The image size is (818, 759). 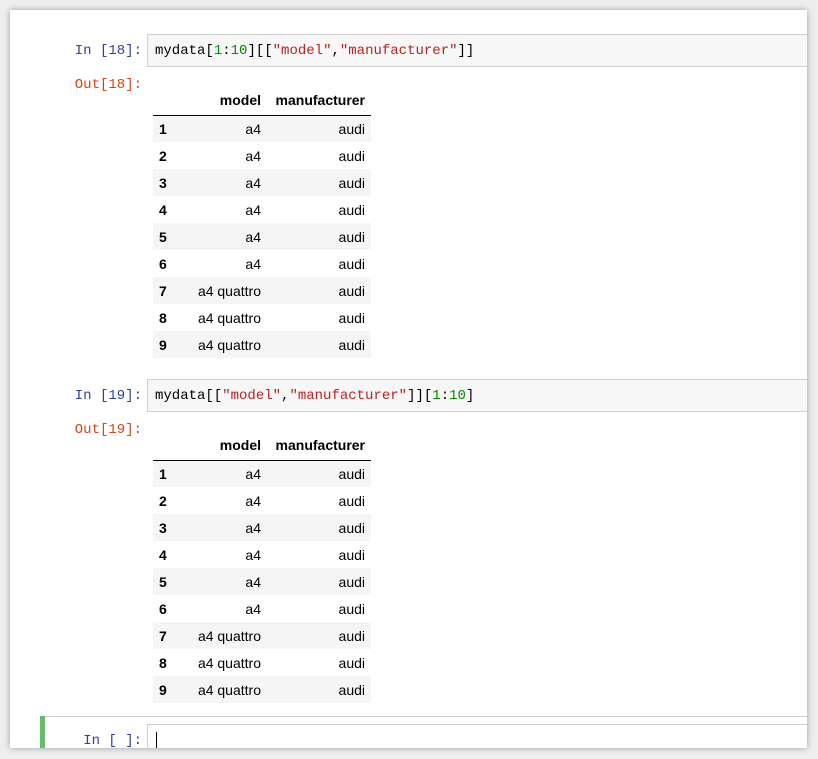 What do you see at coordinates (423, 716) in the screenshot?
I see `cell-border` at bounding box center [423, 716].